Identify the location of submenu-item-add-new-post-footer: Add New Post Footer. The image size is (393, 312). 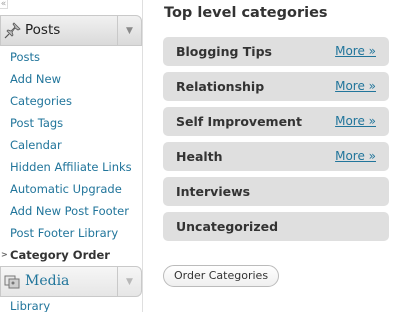
(71, 211).